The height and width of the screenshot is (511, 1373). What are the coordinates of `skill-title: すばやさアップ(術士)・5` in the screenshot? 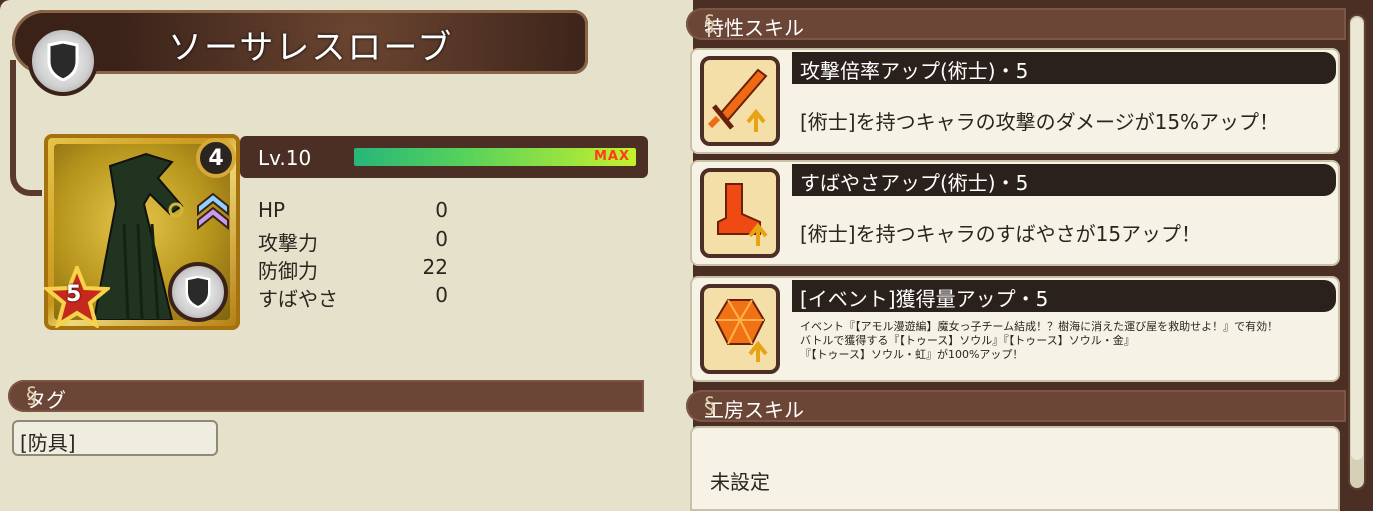 It's located at (914, 183).